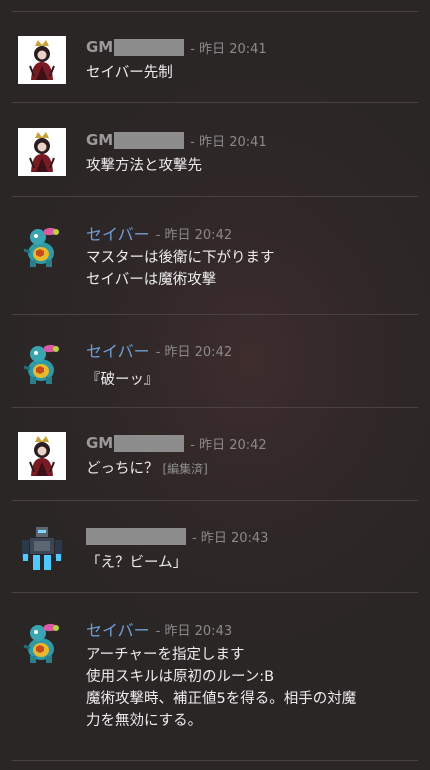  I want to click on message-line: 攻撃方法と攻撃先, so click(144, 166).